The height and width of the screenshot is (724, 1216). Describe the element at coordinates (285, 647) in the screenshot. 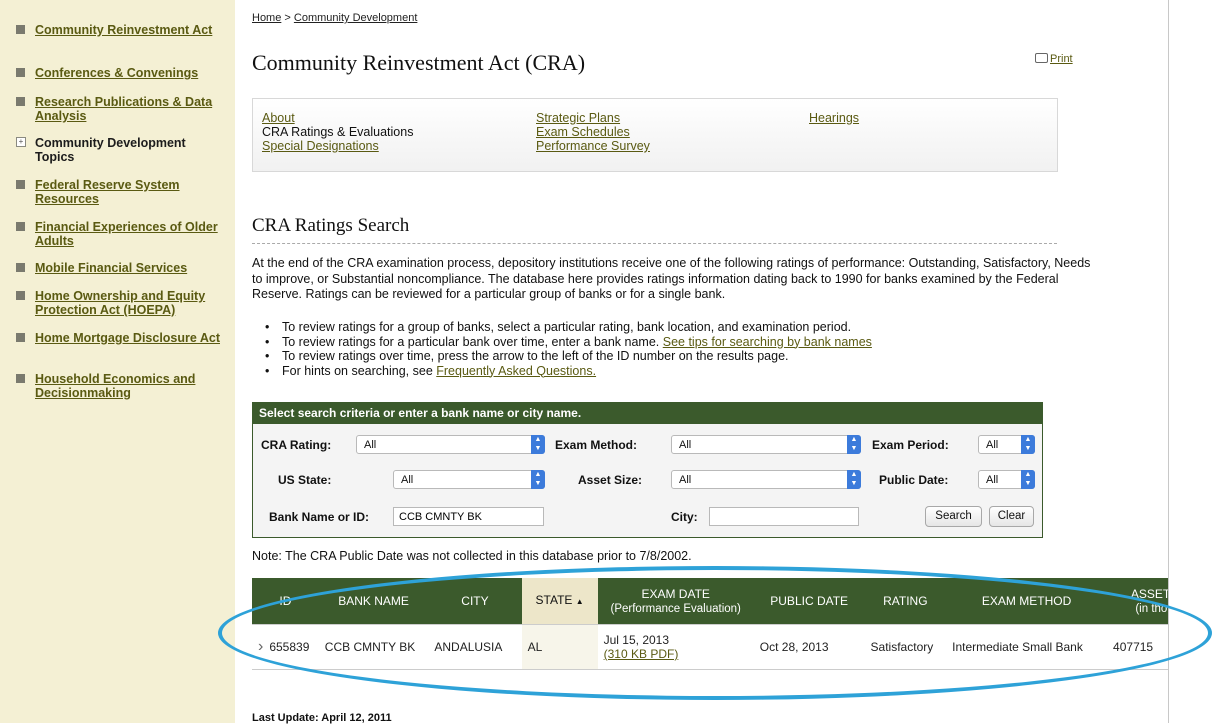

I see `cell-id: › 655839` at that location.